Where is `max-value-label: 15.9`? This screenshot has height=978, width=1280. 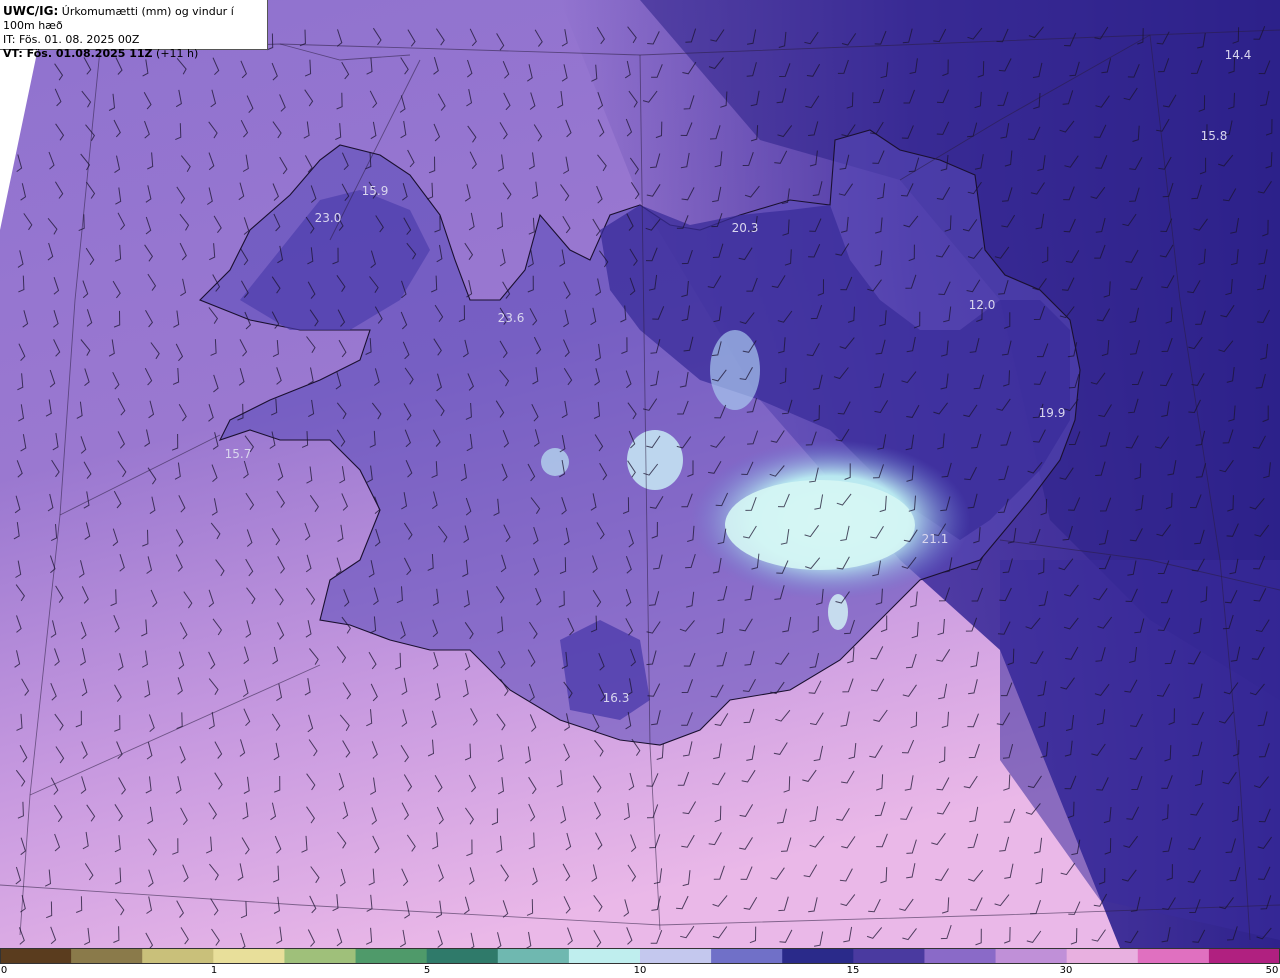 max-value-label: 15.9 is located at coordinates (375, 191).